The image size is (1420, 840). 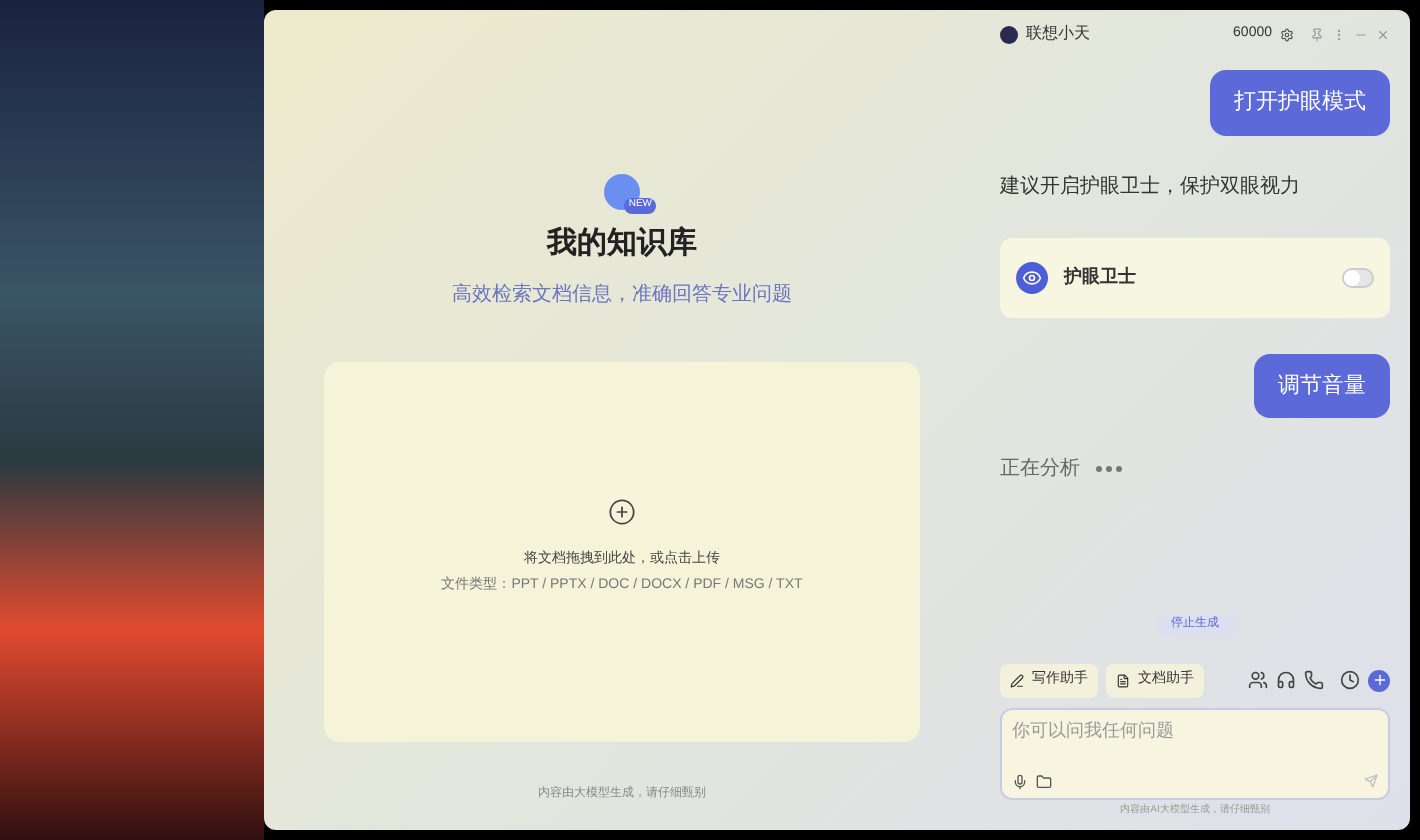 What do you see at coordinates (1020, 781) in the screenshot?
I see `microphone-icon` at bounding box center [1020, 781].